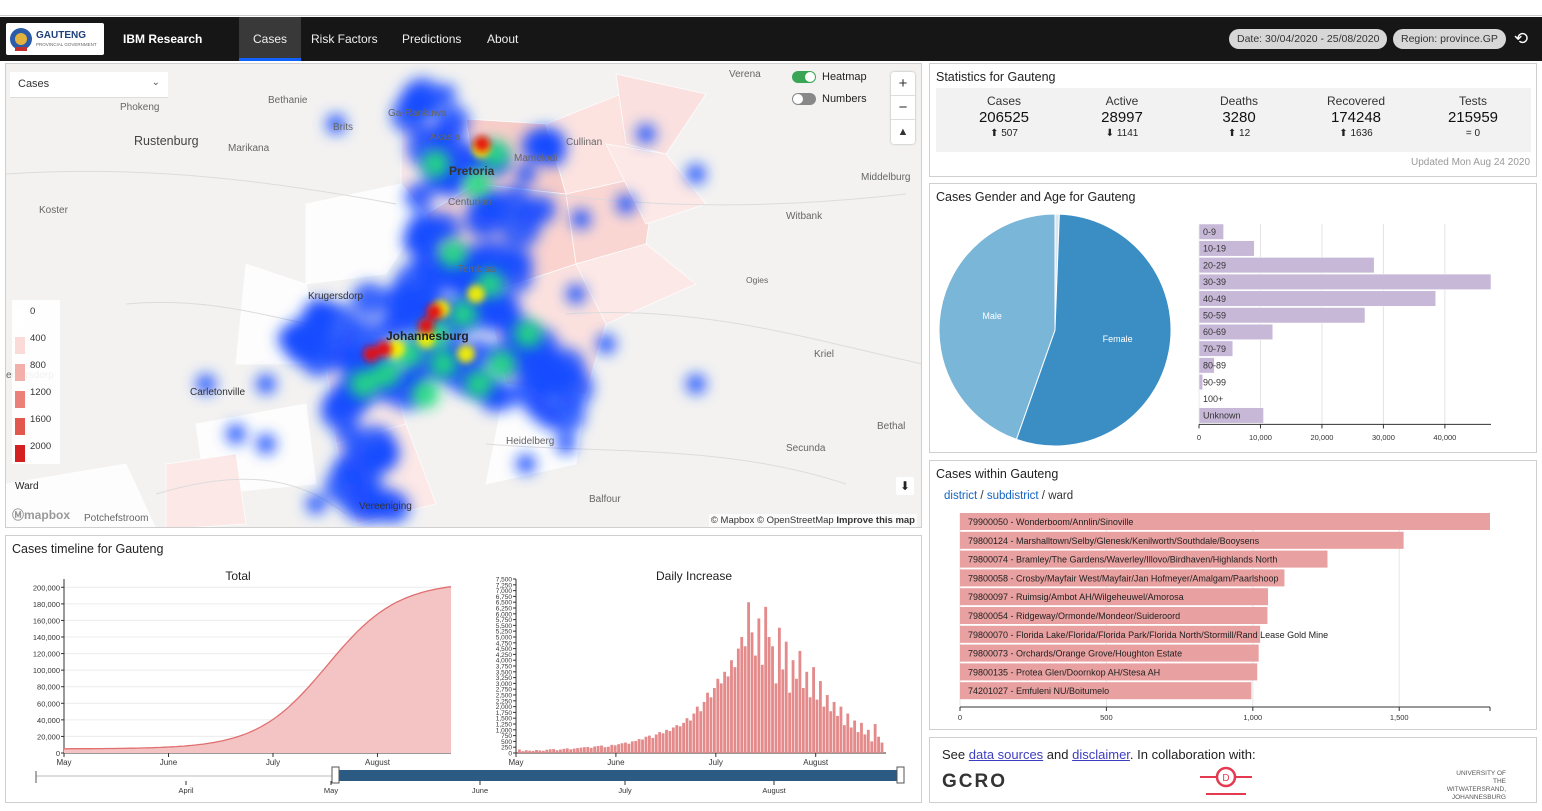 The height and width of the screenshot is (811, 1542). Describe the element at coordinates (431, 39) in the screenshot. I see `tab-predictions: Predictions` at that location.